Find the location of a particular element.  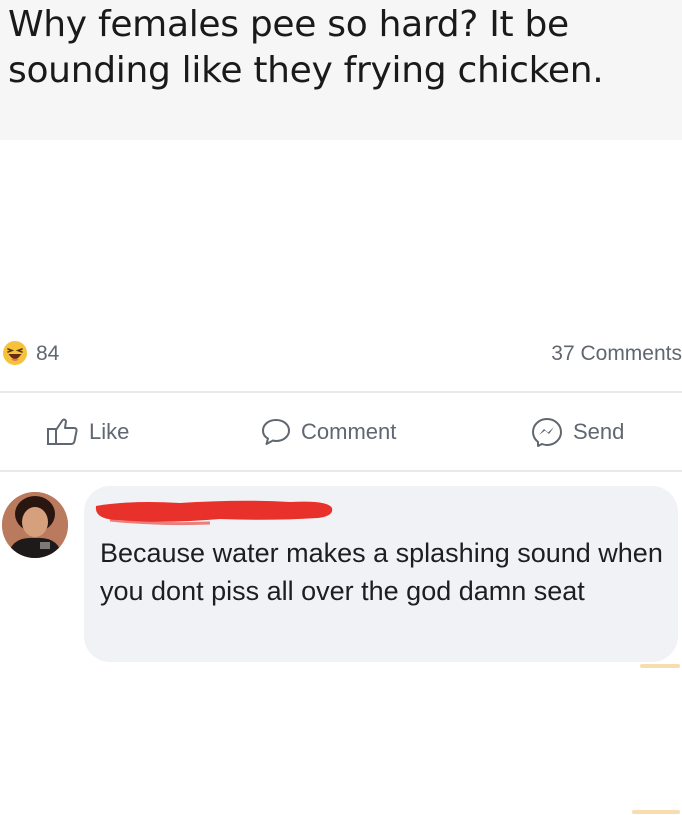

redacted-author-name is located at coordinates (214, 513).